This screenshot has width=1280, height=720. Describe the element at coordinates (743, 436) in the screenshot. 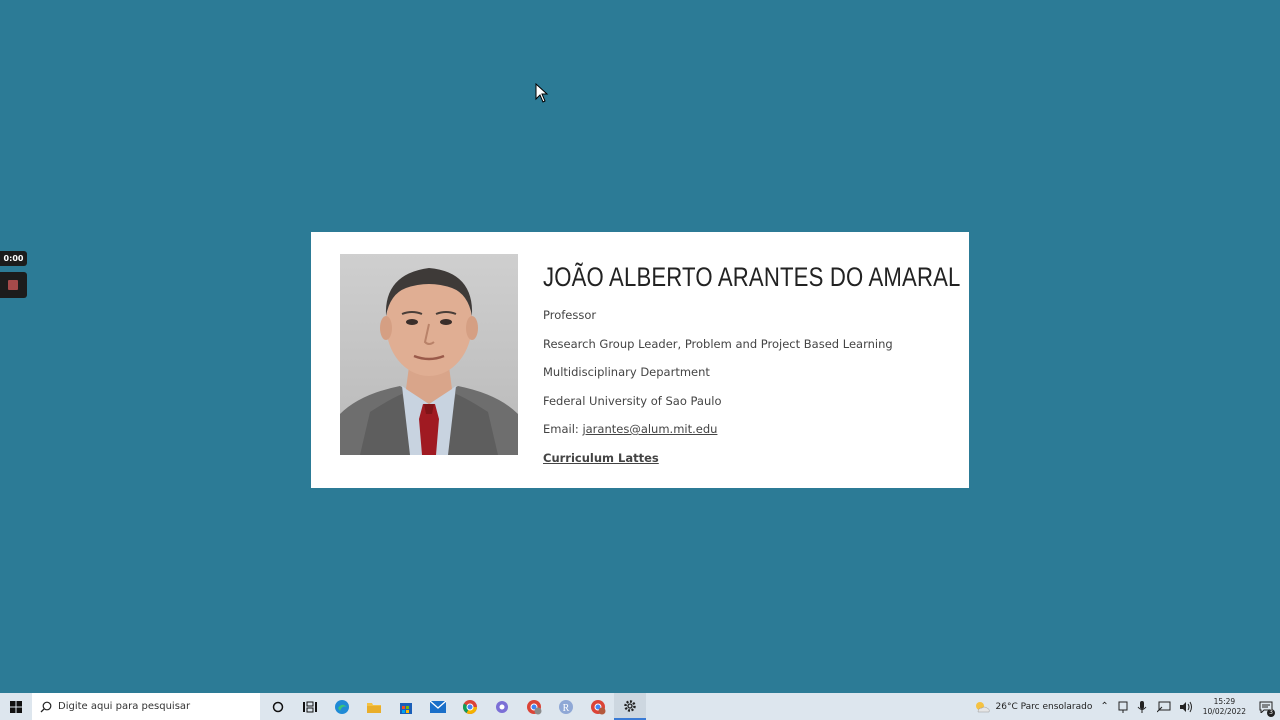

I see `profile-email-row: Email: jarantes@alum.mit.edu` at that location.